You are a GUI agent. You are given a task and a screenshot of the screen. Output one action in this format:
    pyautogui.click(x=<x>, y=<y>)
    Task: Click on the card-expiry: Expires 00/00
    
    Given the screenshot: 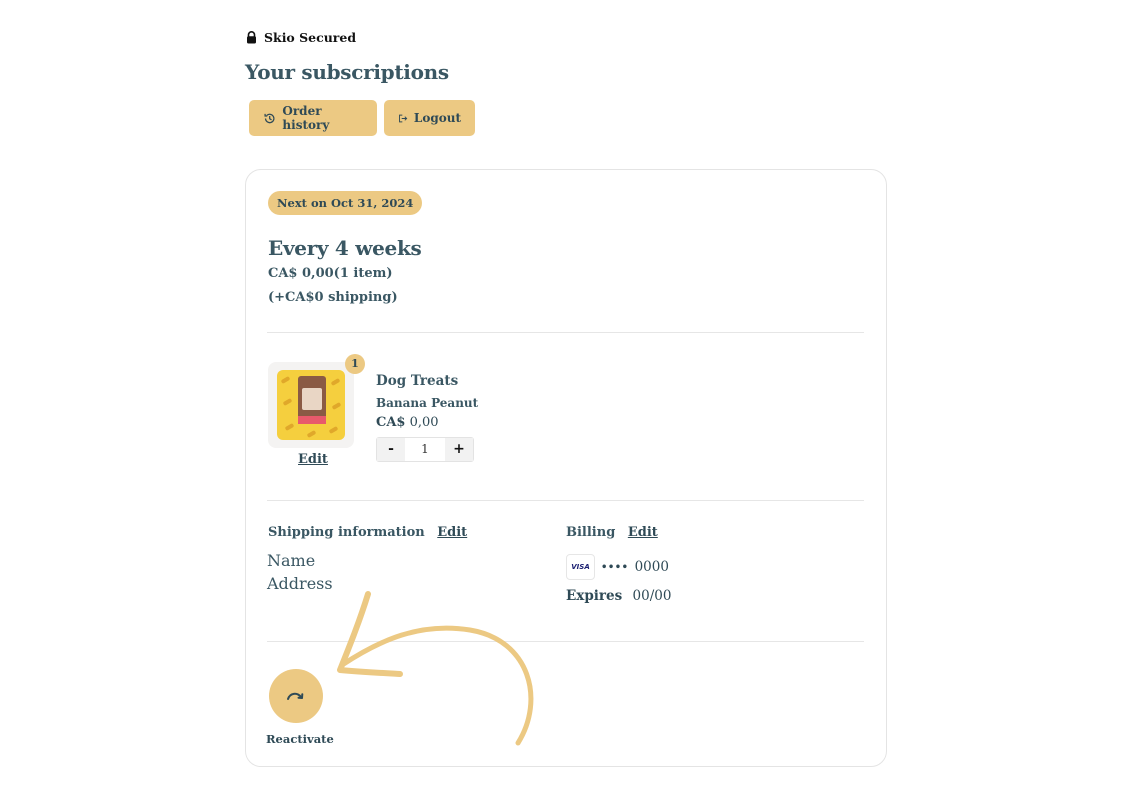 What is the action you would take?
    pyautogui.click(x=618, y=596)
    